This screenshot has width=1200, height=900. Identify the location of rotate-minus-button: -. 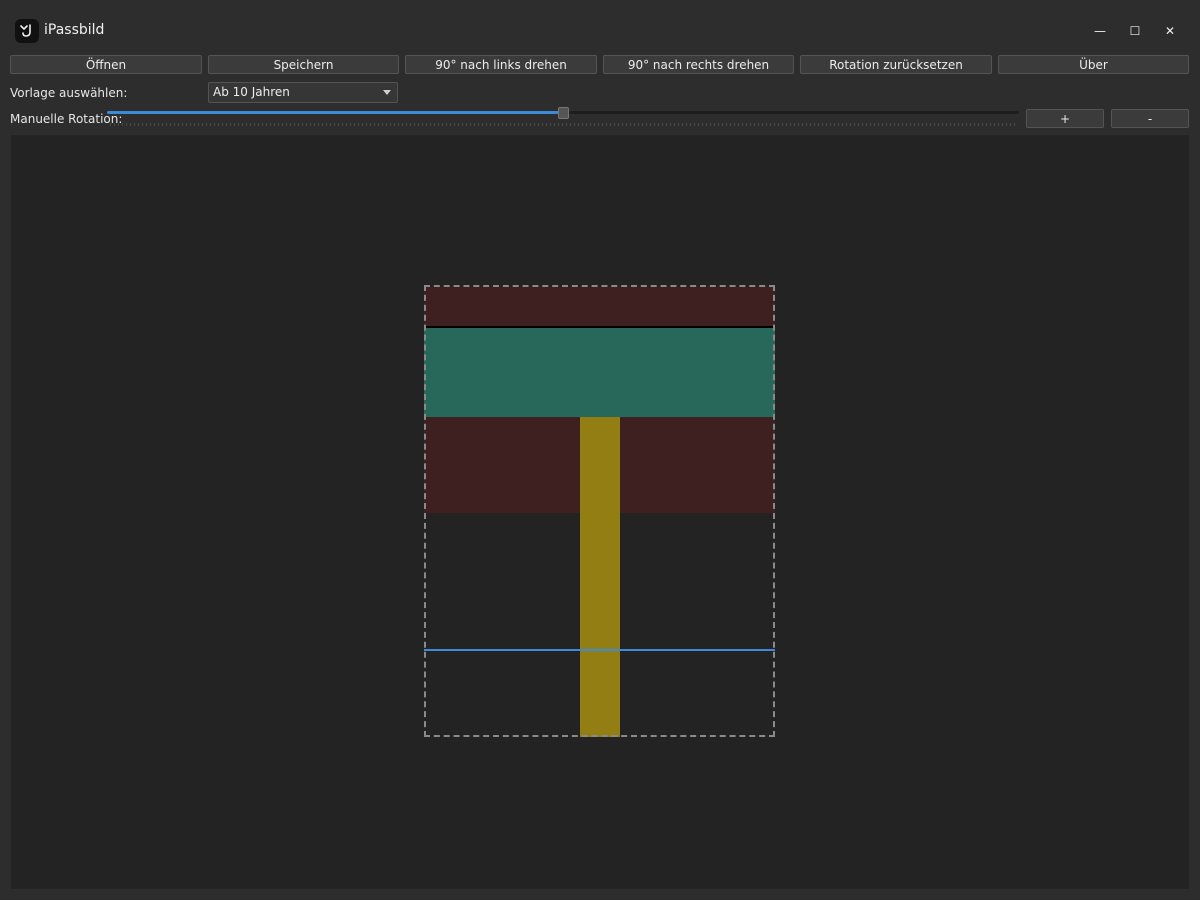
(1150, 118).